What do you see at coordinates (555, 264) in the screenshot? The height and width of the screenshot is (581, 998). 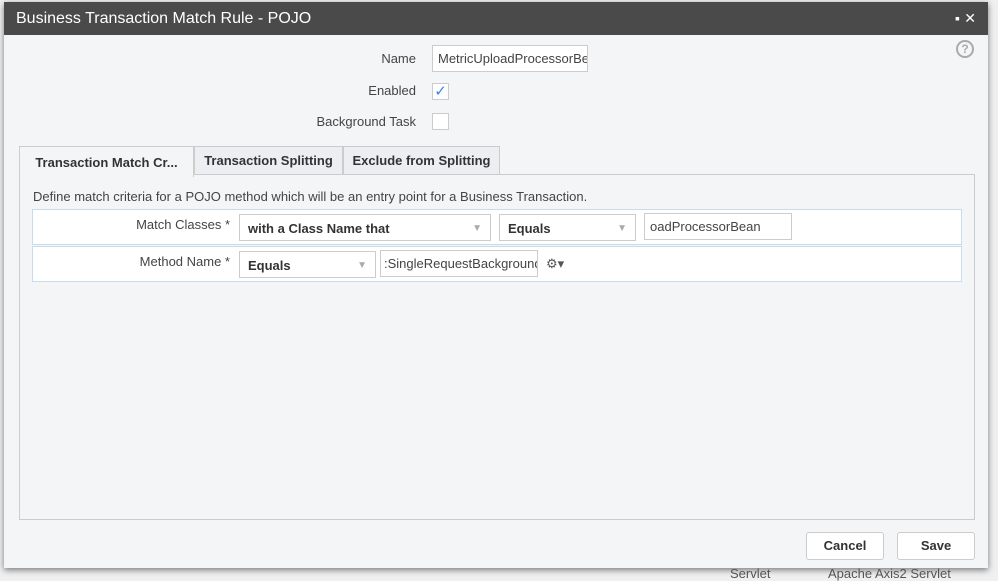 I see `gear-icon: ⚙▾` at bounding box center [555, 264].